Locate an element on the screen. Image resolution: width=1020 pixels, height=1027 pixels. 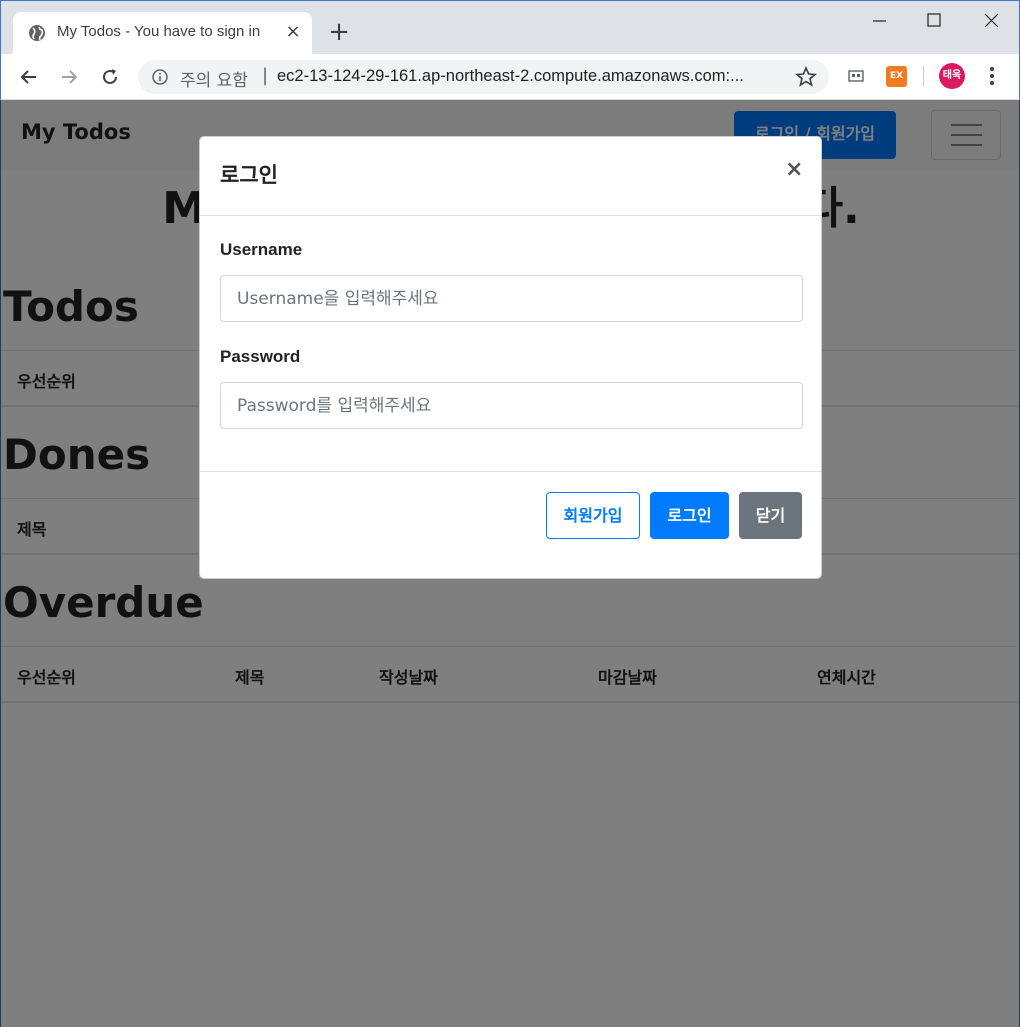
modal-title: 로그인 is located at coordinates (249, 175).